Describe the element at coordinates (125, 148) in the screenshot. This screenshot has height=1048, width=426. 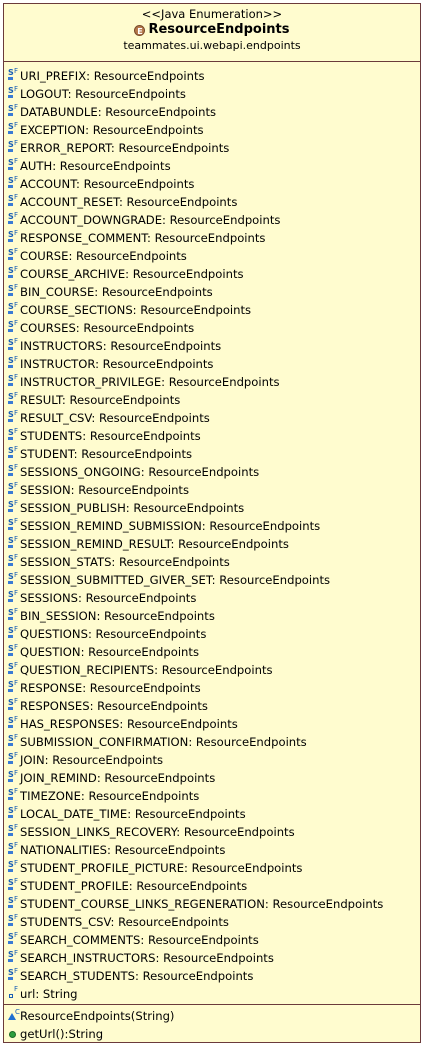
I see `field-text: ERROR_REPORT: ResourceEndpoints` at that location.